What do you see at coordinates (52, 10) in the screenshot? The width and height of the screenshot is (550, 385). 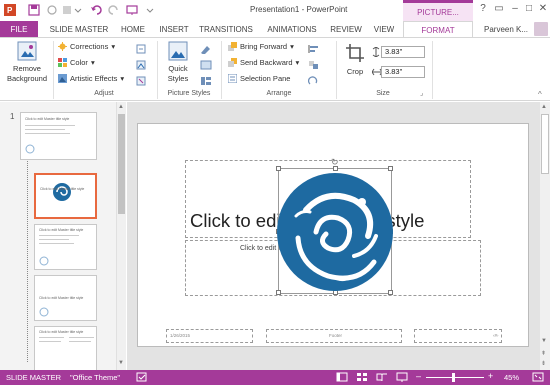 I see `office-icon` at bounding box center [52, 10].